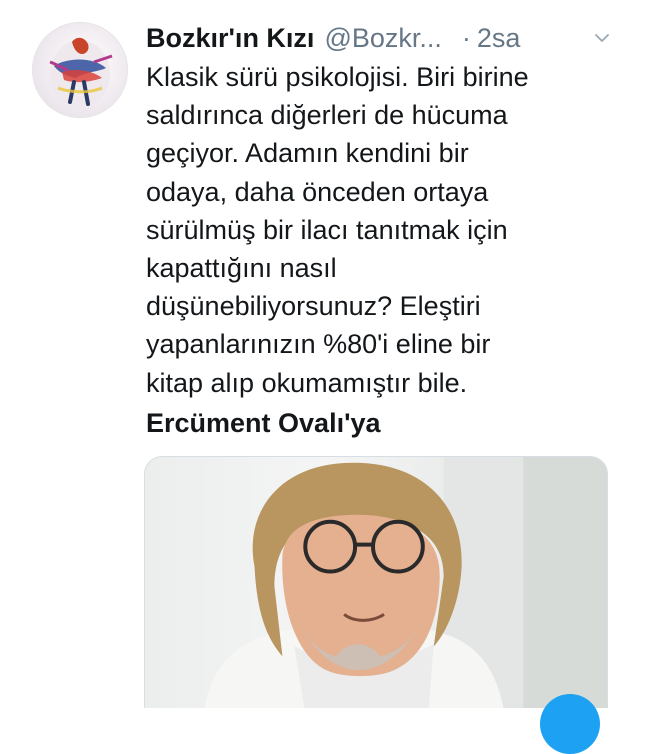 The image size is (670, 754). I want to click on tweet-text-line: kitap alıp okumamıştır bile., so click(307, 382).